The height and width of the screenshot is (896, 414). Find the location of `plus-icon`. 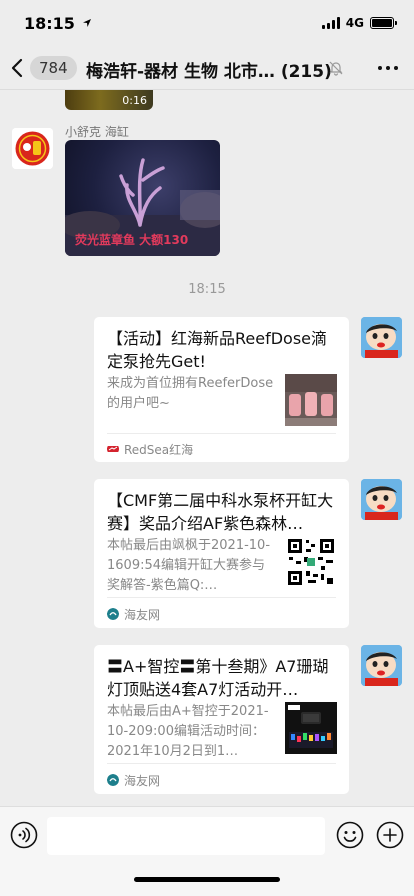

plus-icon is located at coordinates (390, 835).